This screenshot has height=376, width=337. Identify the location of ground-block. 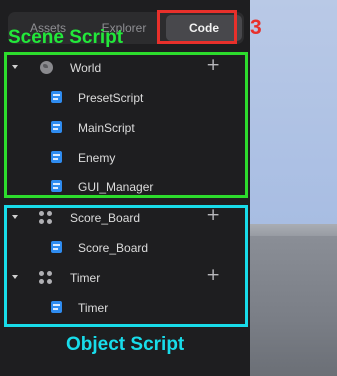
(293, 306).